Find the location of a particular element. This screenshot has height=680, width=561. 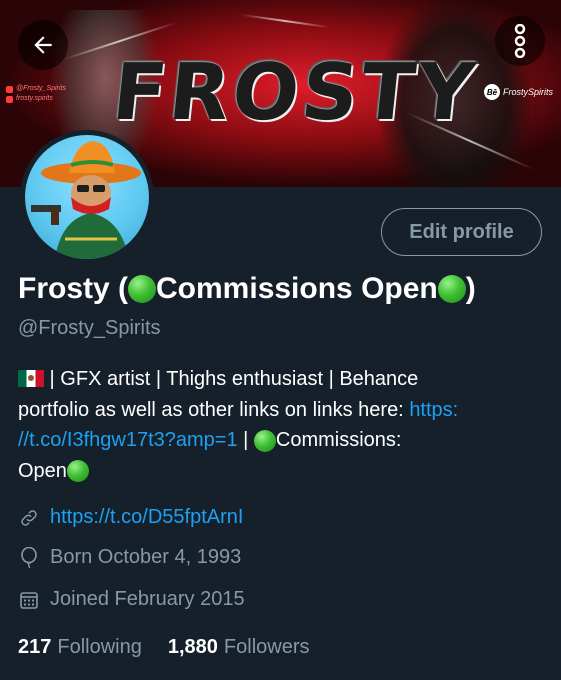

edit-profile-button: Edit profile is located at coordinates (461, 232).